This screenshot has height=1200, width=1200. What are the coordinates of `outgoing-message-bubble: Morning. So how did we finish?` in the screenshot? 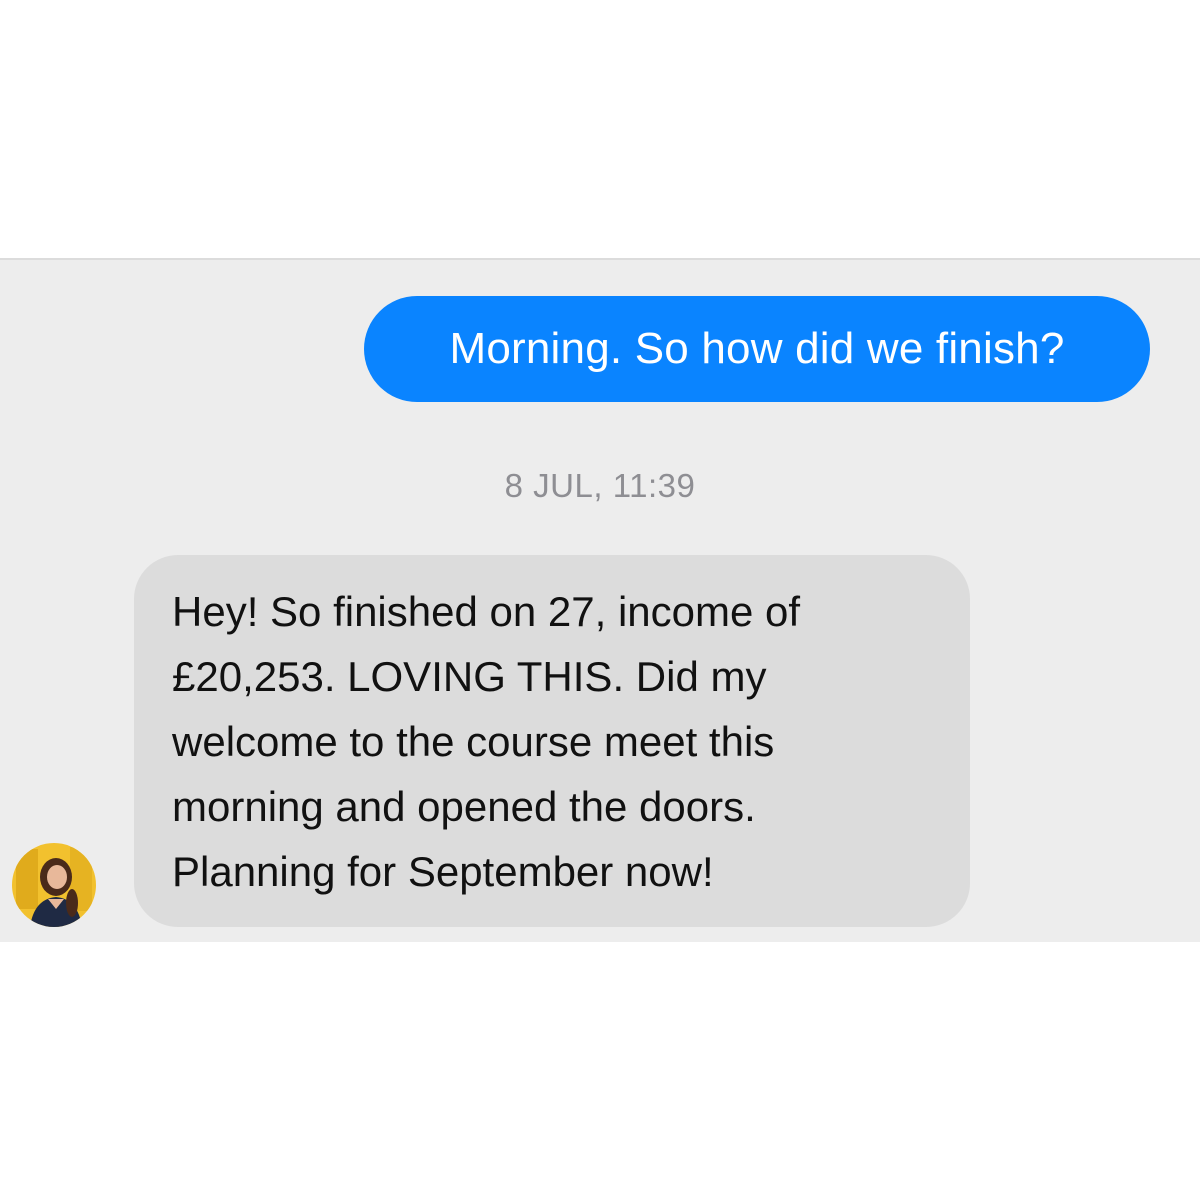 It's located at (757, 349).